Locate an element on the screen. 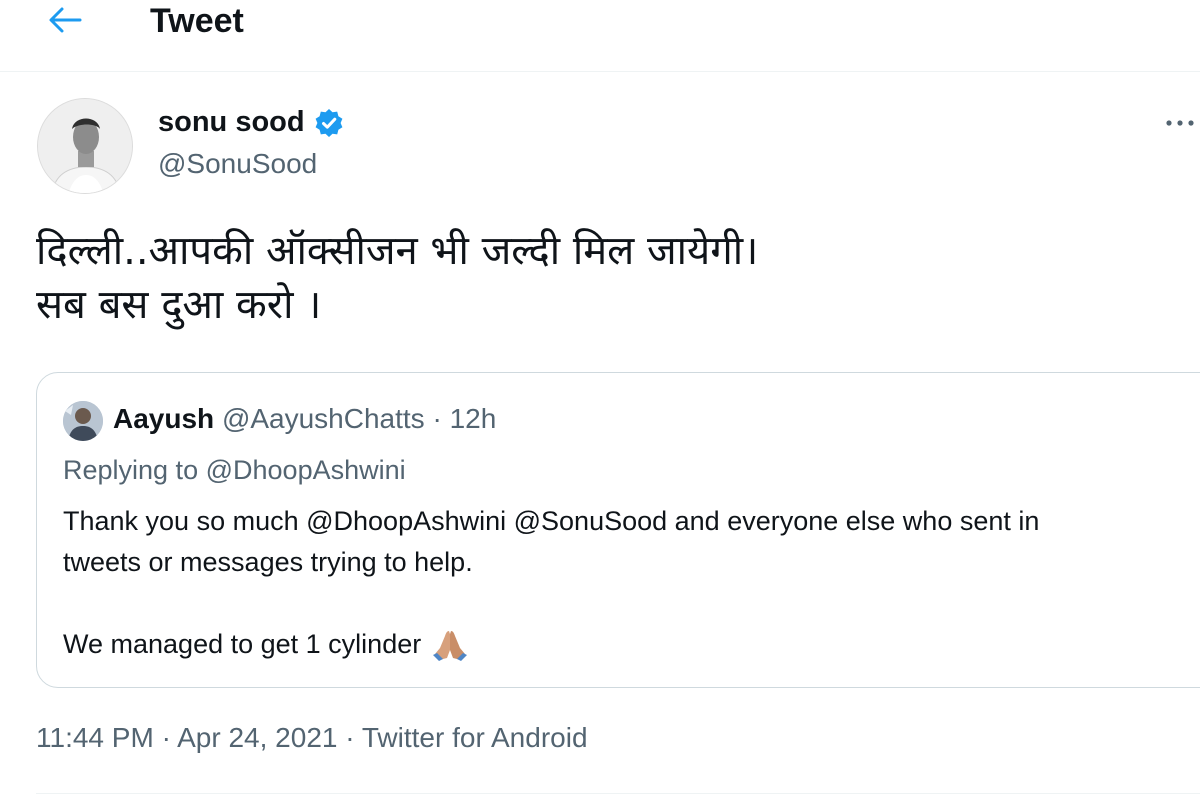 The width and height of the screenshot is (1200, 800). quoted-author-name: Aayush is located at coordinates (163, 418).